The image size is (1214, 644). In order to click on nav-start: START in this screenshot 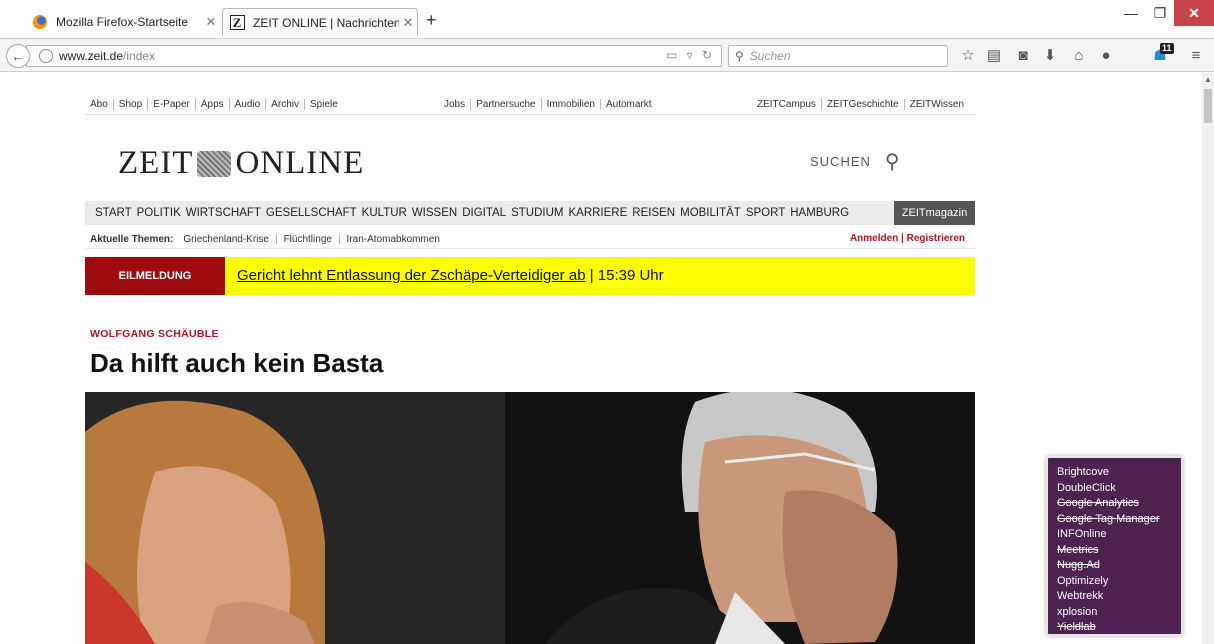, I will do `click(113, 213)`.